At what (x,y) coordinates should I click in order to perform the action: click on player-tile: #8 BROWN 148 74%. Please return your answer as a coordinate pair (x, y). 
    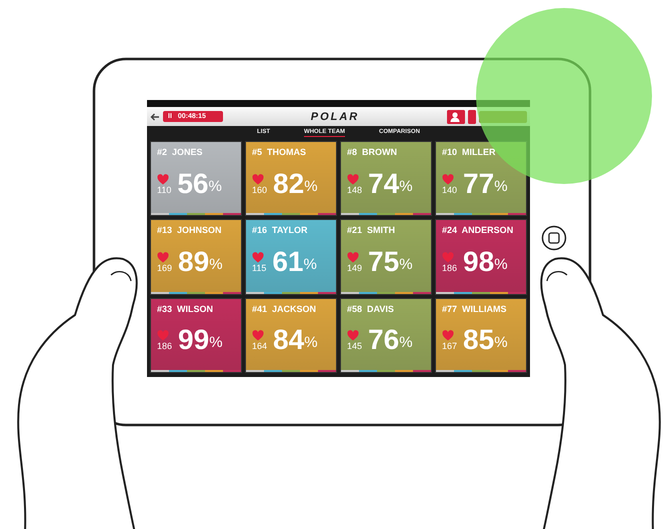
    Looking at the image, I should click on (386, 178).